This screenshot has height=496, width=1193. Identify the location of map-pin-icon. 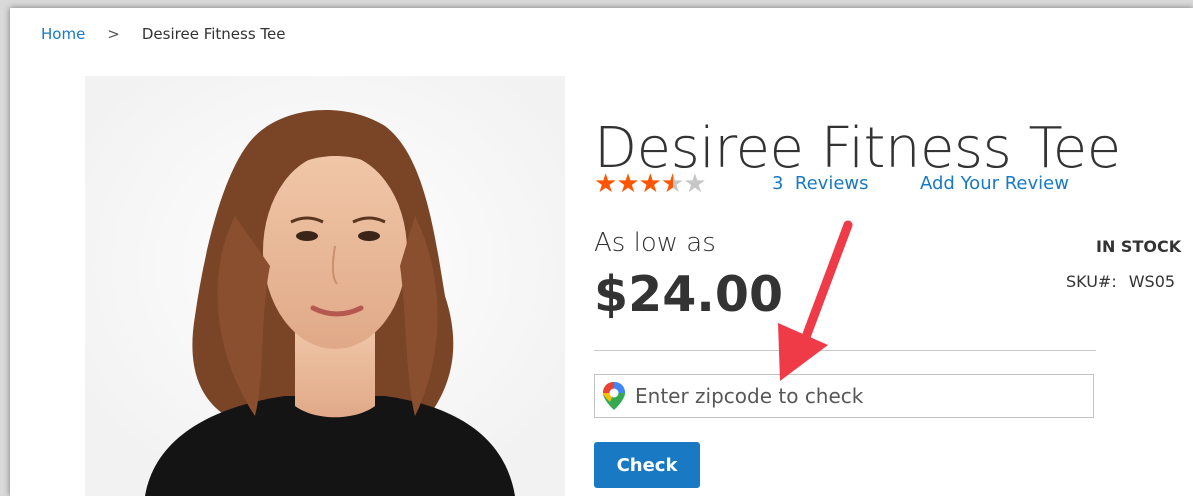
(614, 396).